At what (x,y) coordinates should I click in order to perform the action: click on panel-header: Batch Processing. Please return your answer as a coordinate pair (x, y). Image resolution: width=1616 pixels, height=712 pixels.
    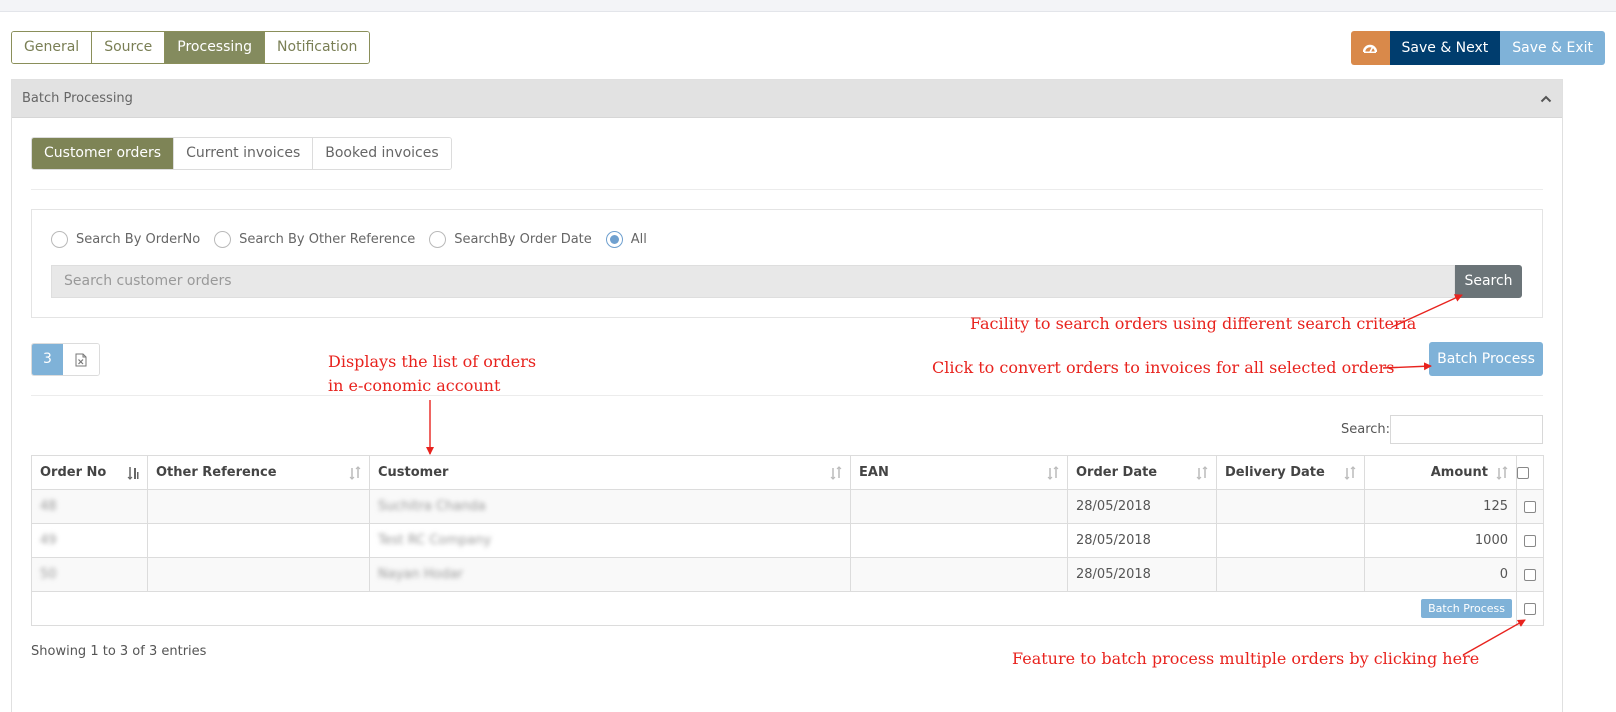
    Looking at the image, I should click on (787, 99).